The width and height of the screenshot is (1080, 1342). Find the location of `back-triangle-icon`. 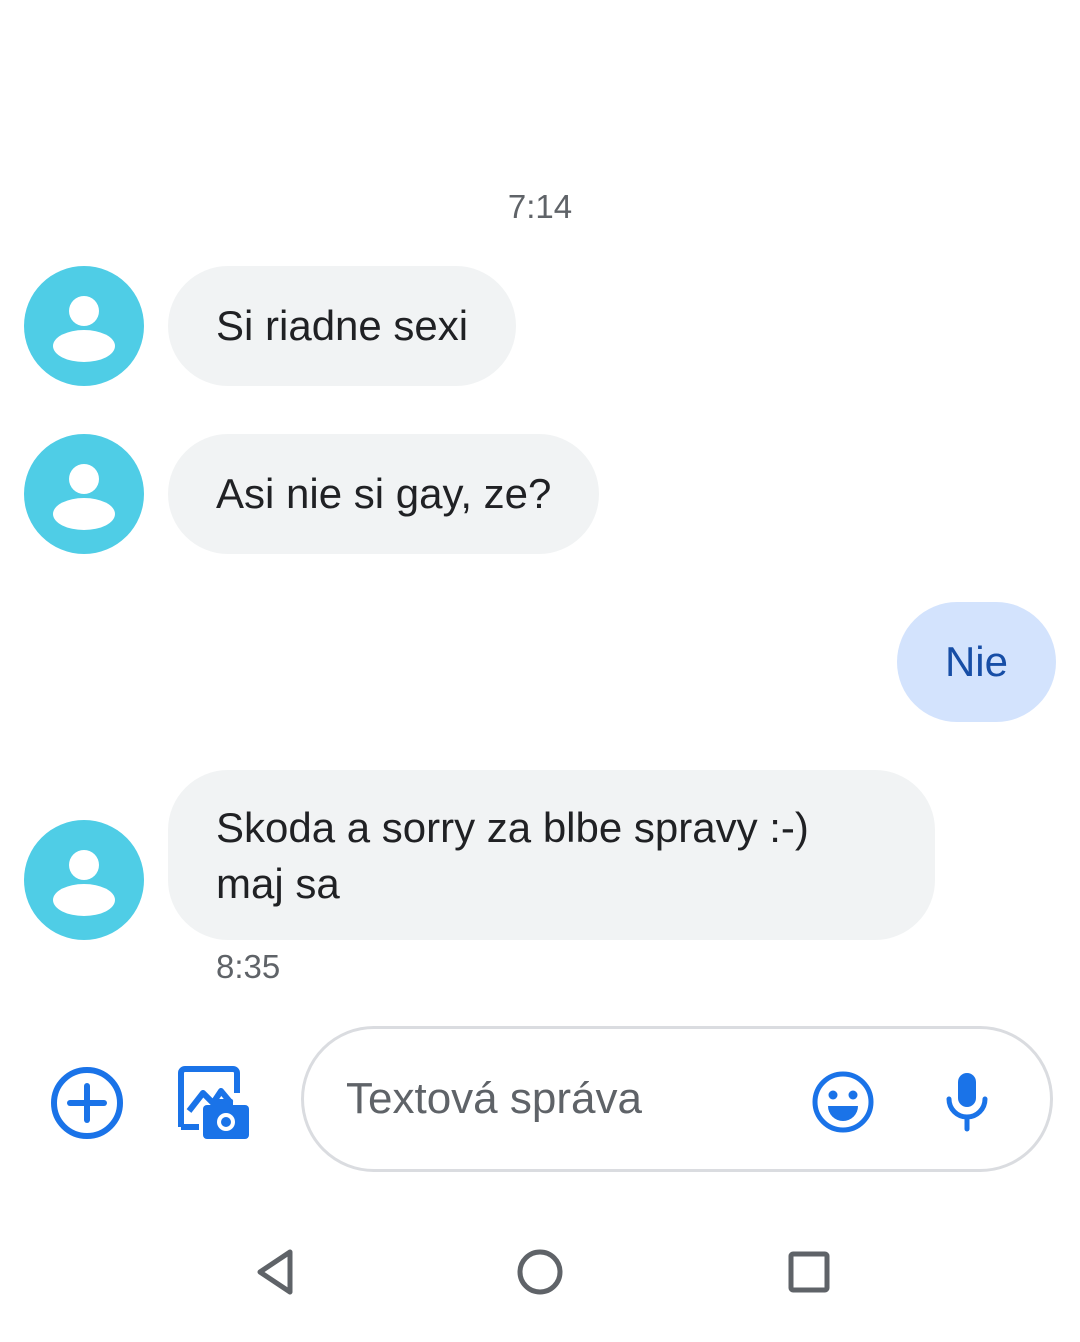

back-triangle-icon is located at coordinates (275, 1272).